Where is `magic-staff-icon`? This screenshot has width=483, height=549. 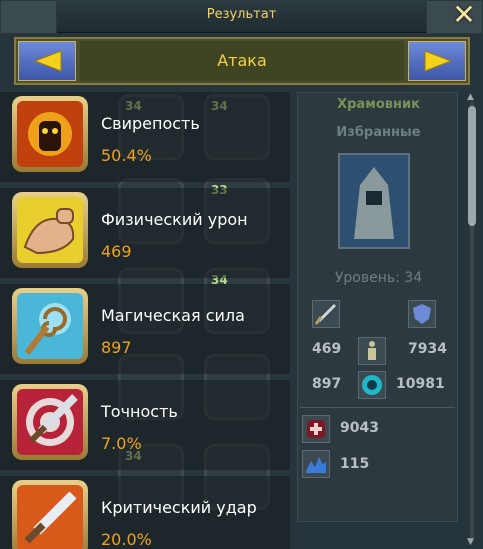 magic-staff-icon is located at coordinates (50, 326).